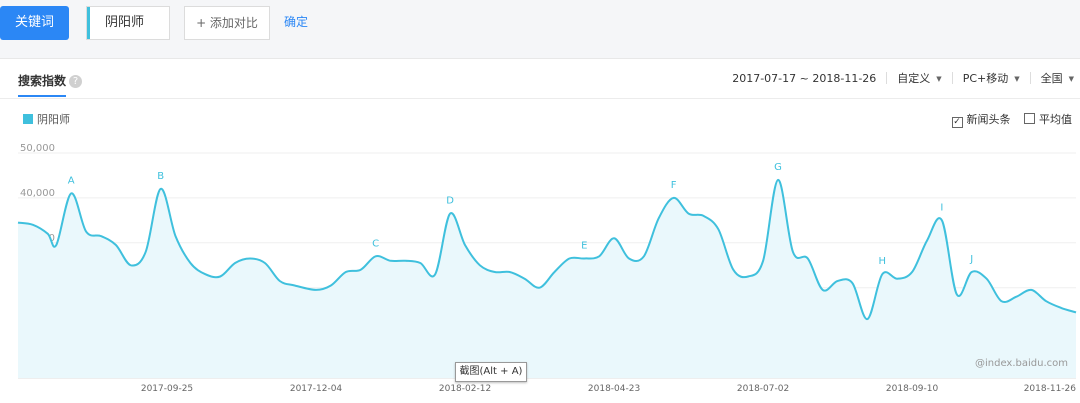 Image resolution: width=1080 pixels, height=403 pixels. I want to click on x-tick-label: 2017-09-25, so click(167, 389).